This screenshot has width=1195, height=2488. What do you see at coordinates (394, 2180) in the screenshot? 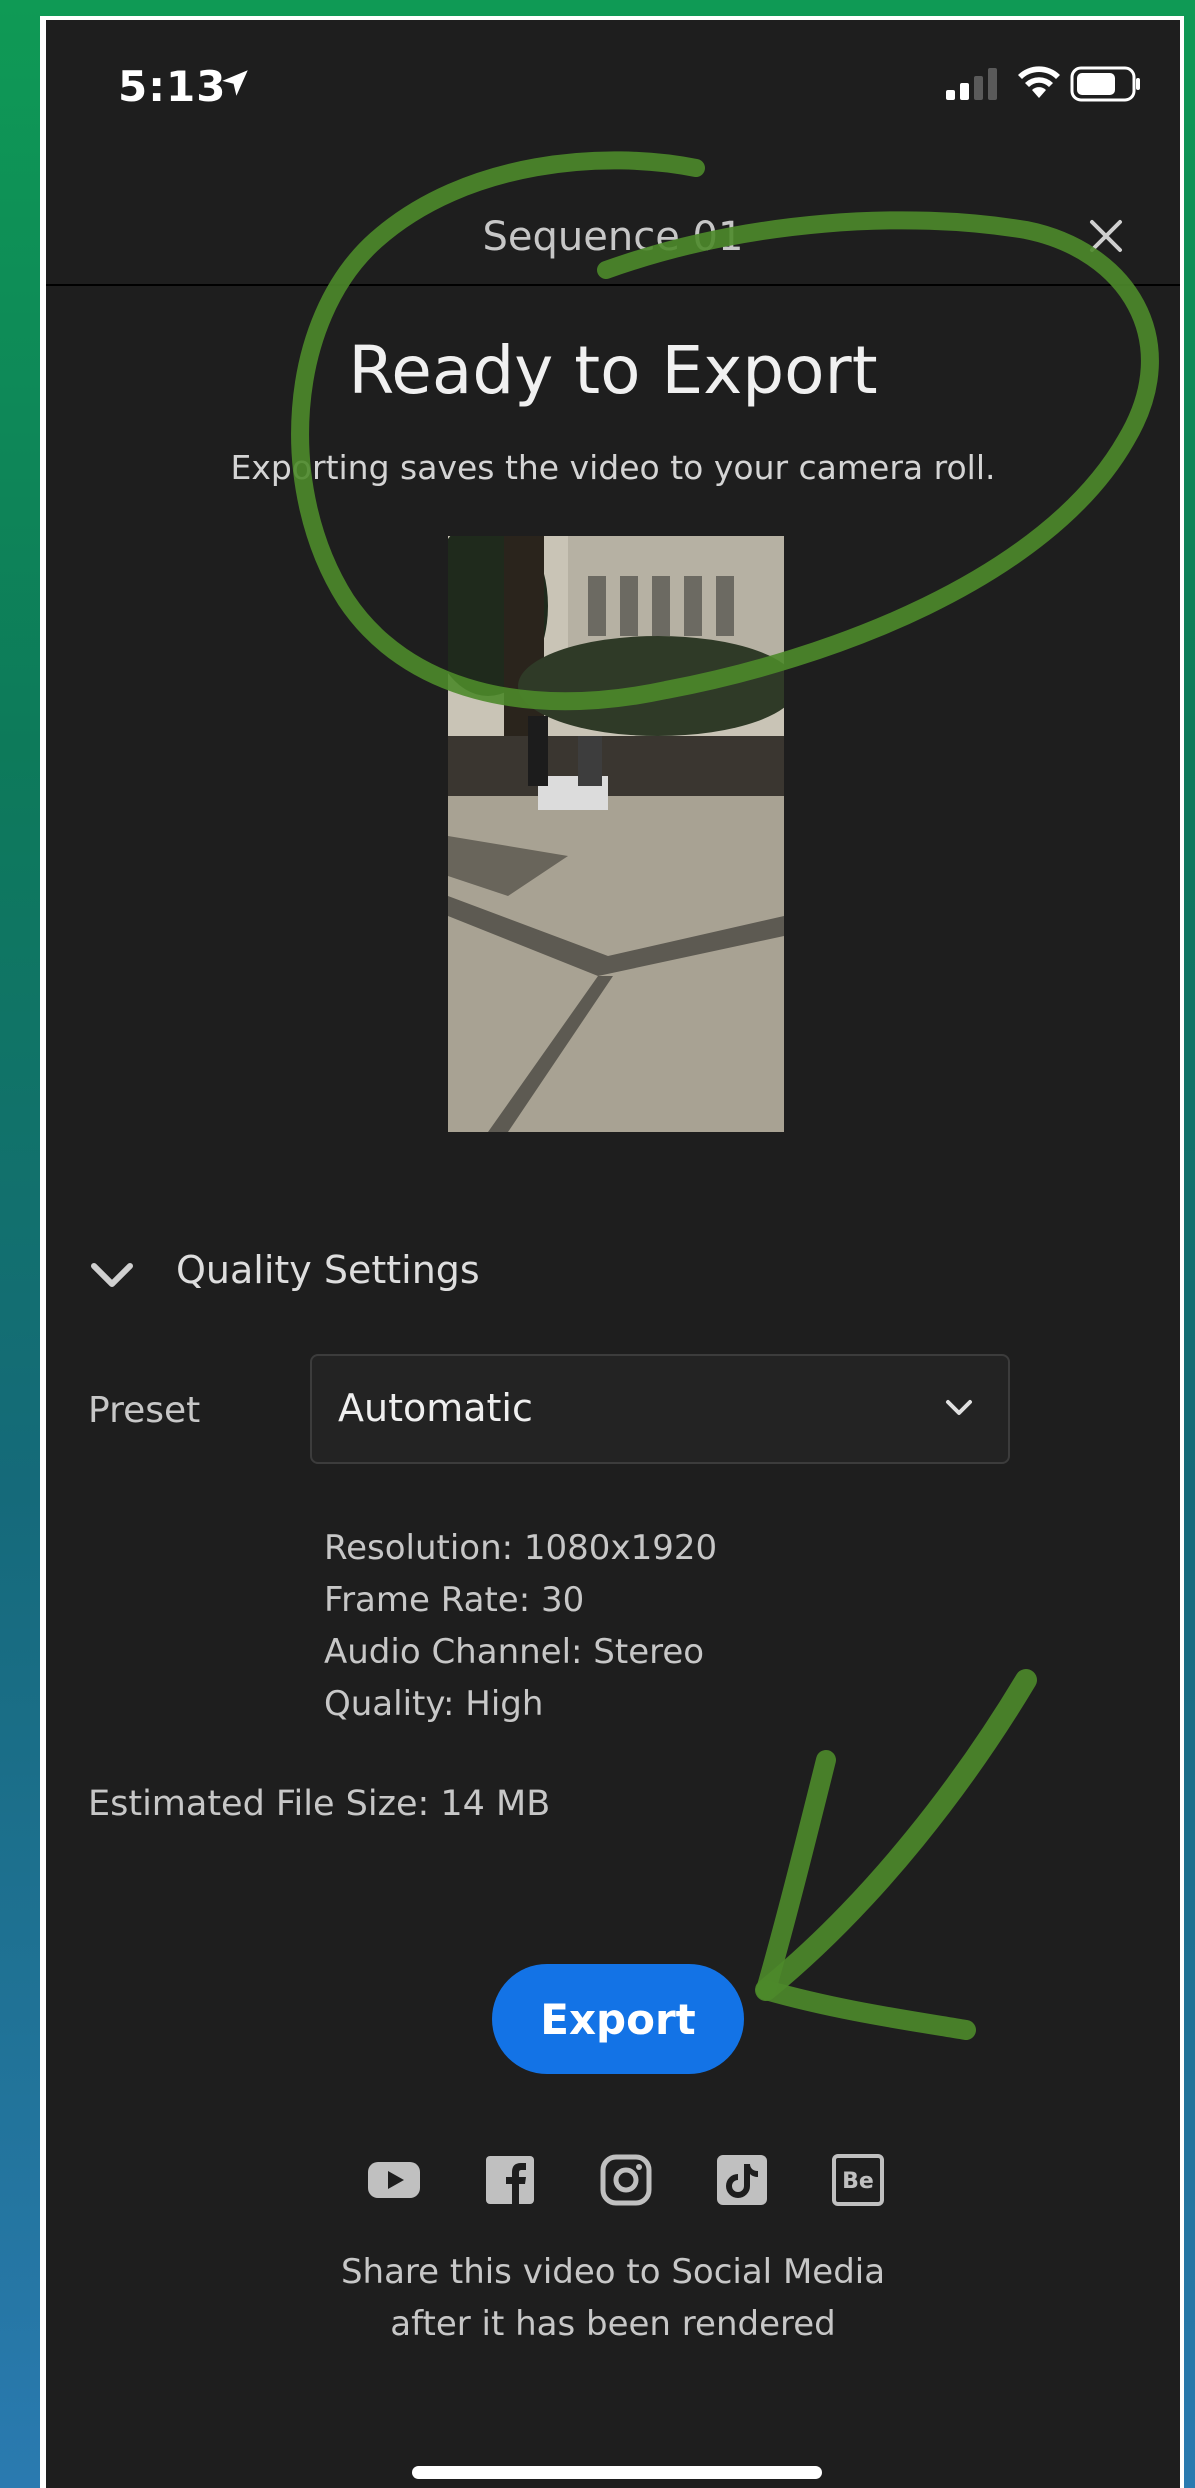
I see `youtube-icon` at bounding box center [394, 2180].